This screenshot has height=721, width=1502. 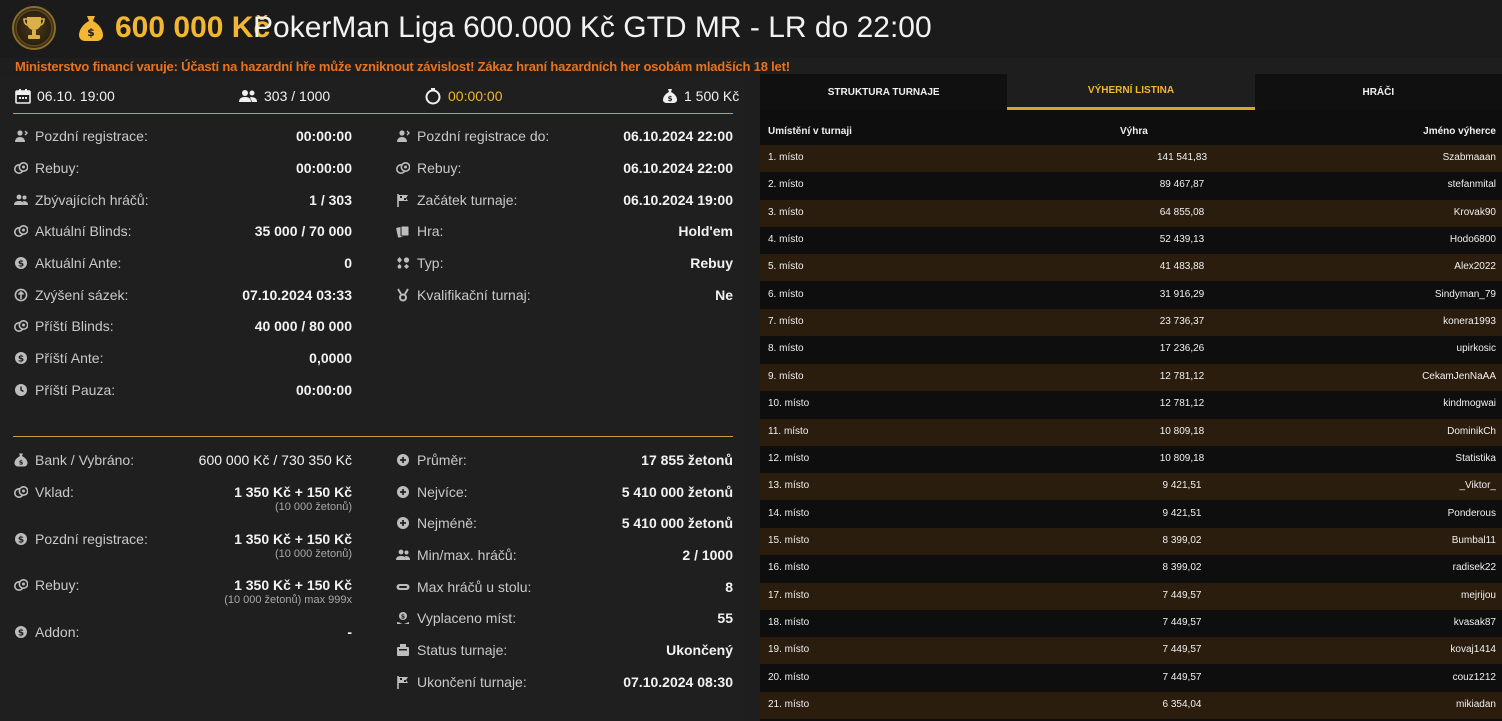 What do you see at coordinates (1182, 513) in the screenshot?
I see `prize-cell: 9 421,51` at bounding box center [1182, 513].